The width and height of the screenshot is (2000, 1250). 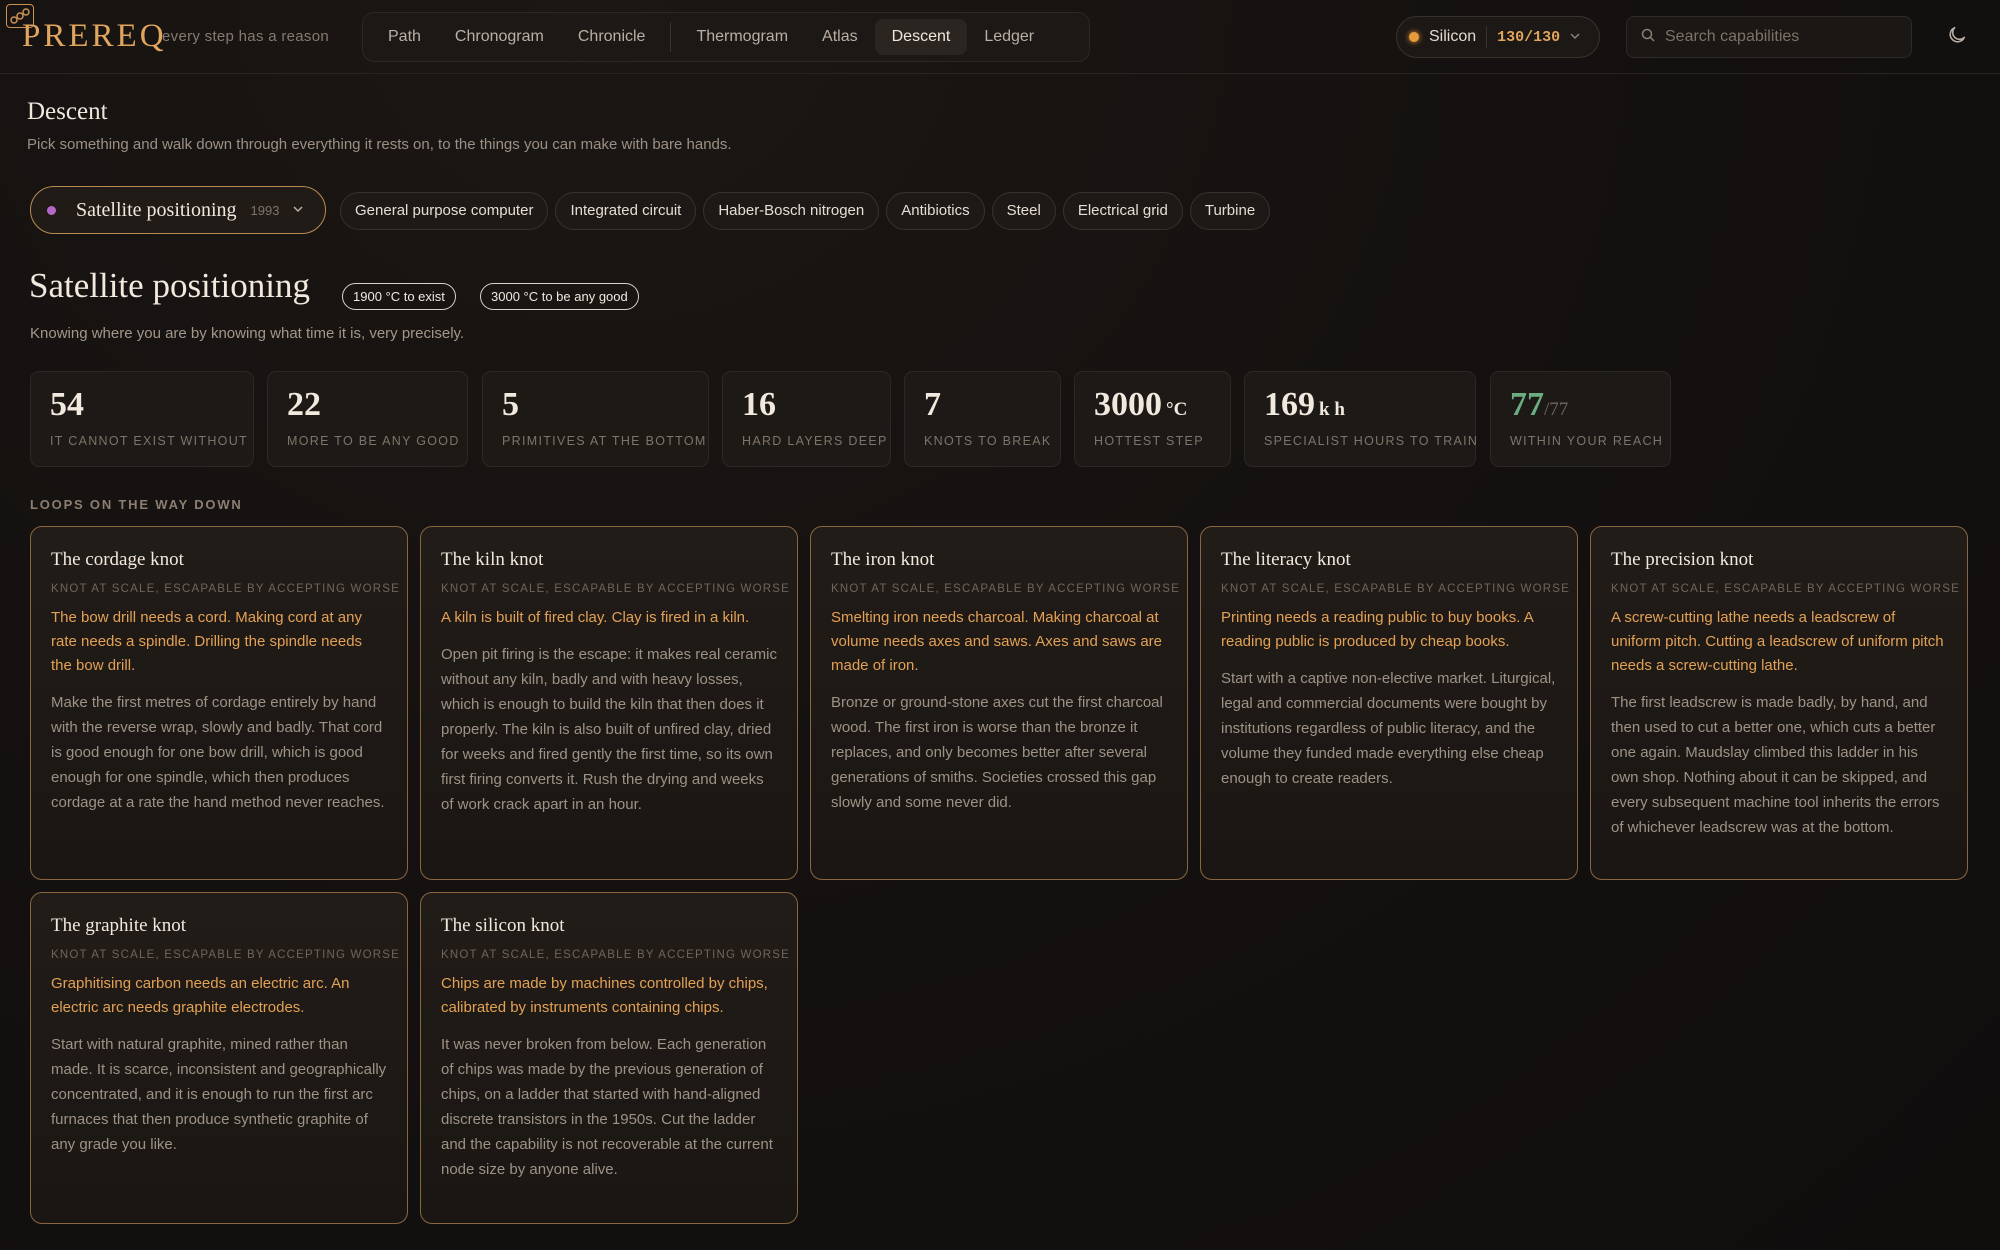 I want to click on page-title: Descent, so click(x=67, y=111).